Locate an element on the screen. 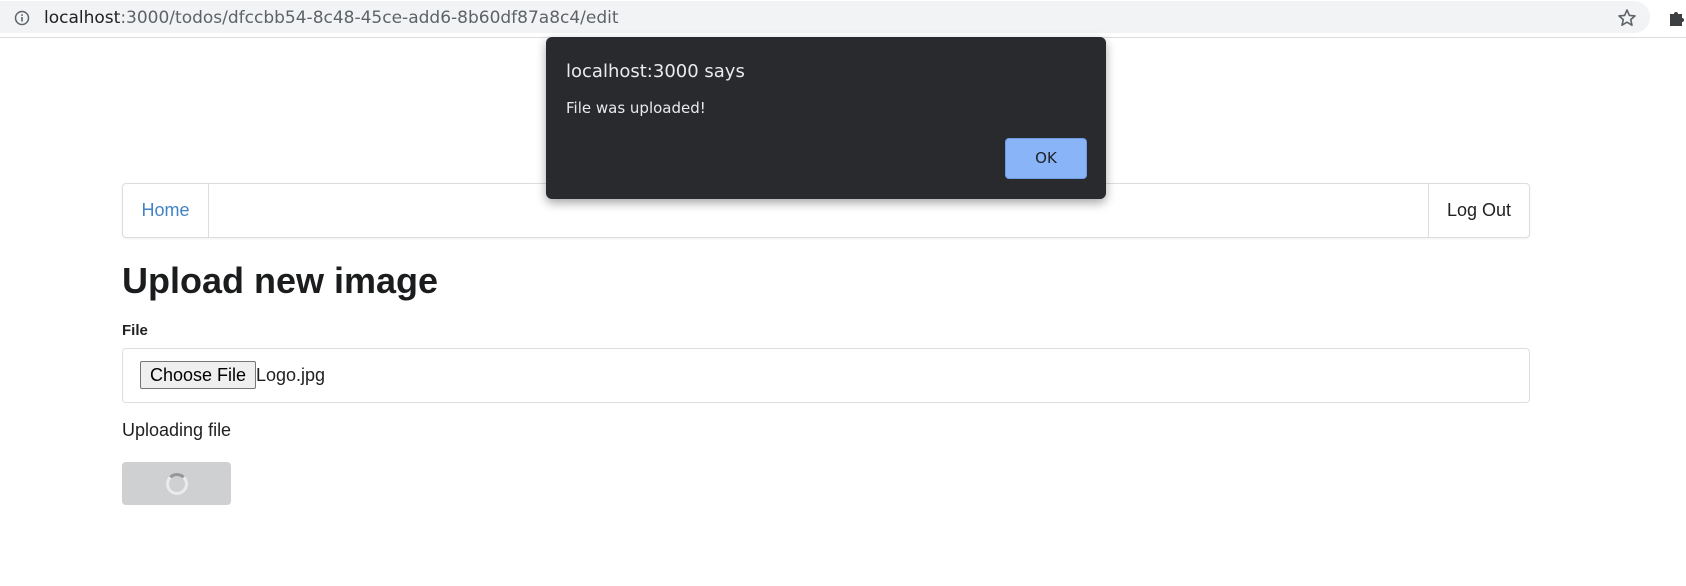  alert-title: localhost:3000 says is located at coordinates (655, 71).